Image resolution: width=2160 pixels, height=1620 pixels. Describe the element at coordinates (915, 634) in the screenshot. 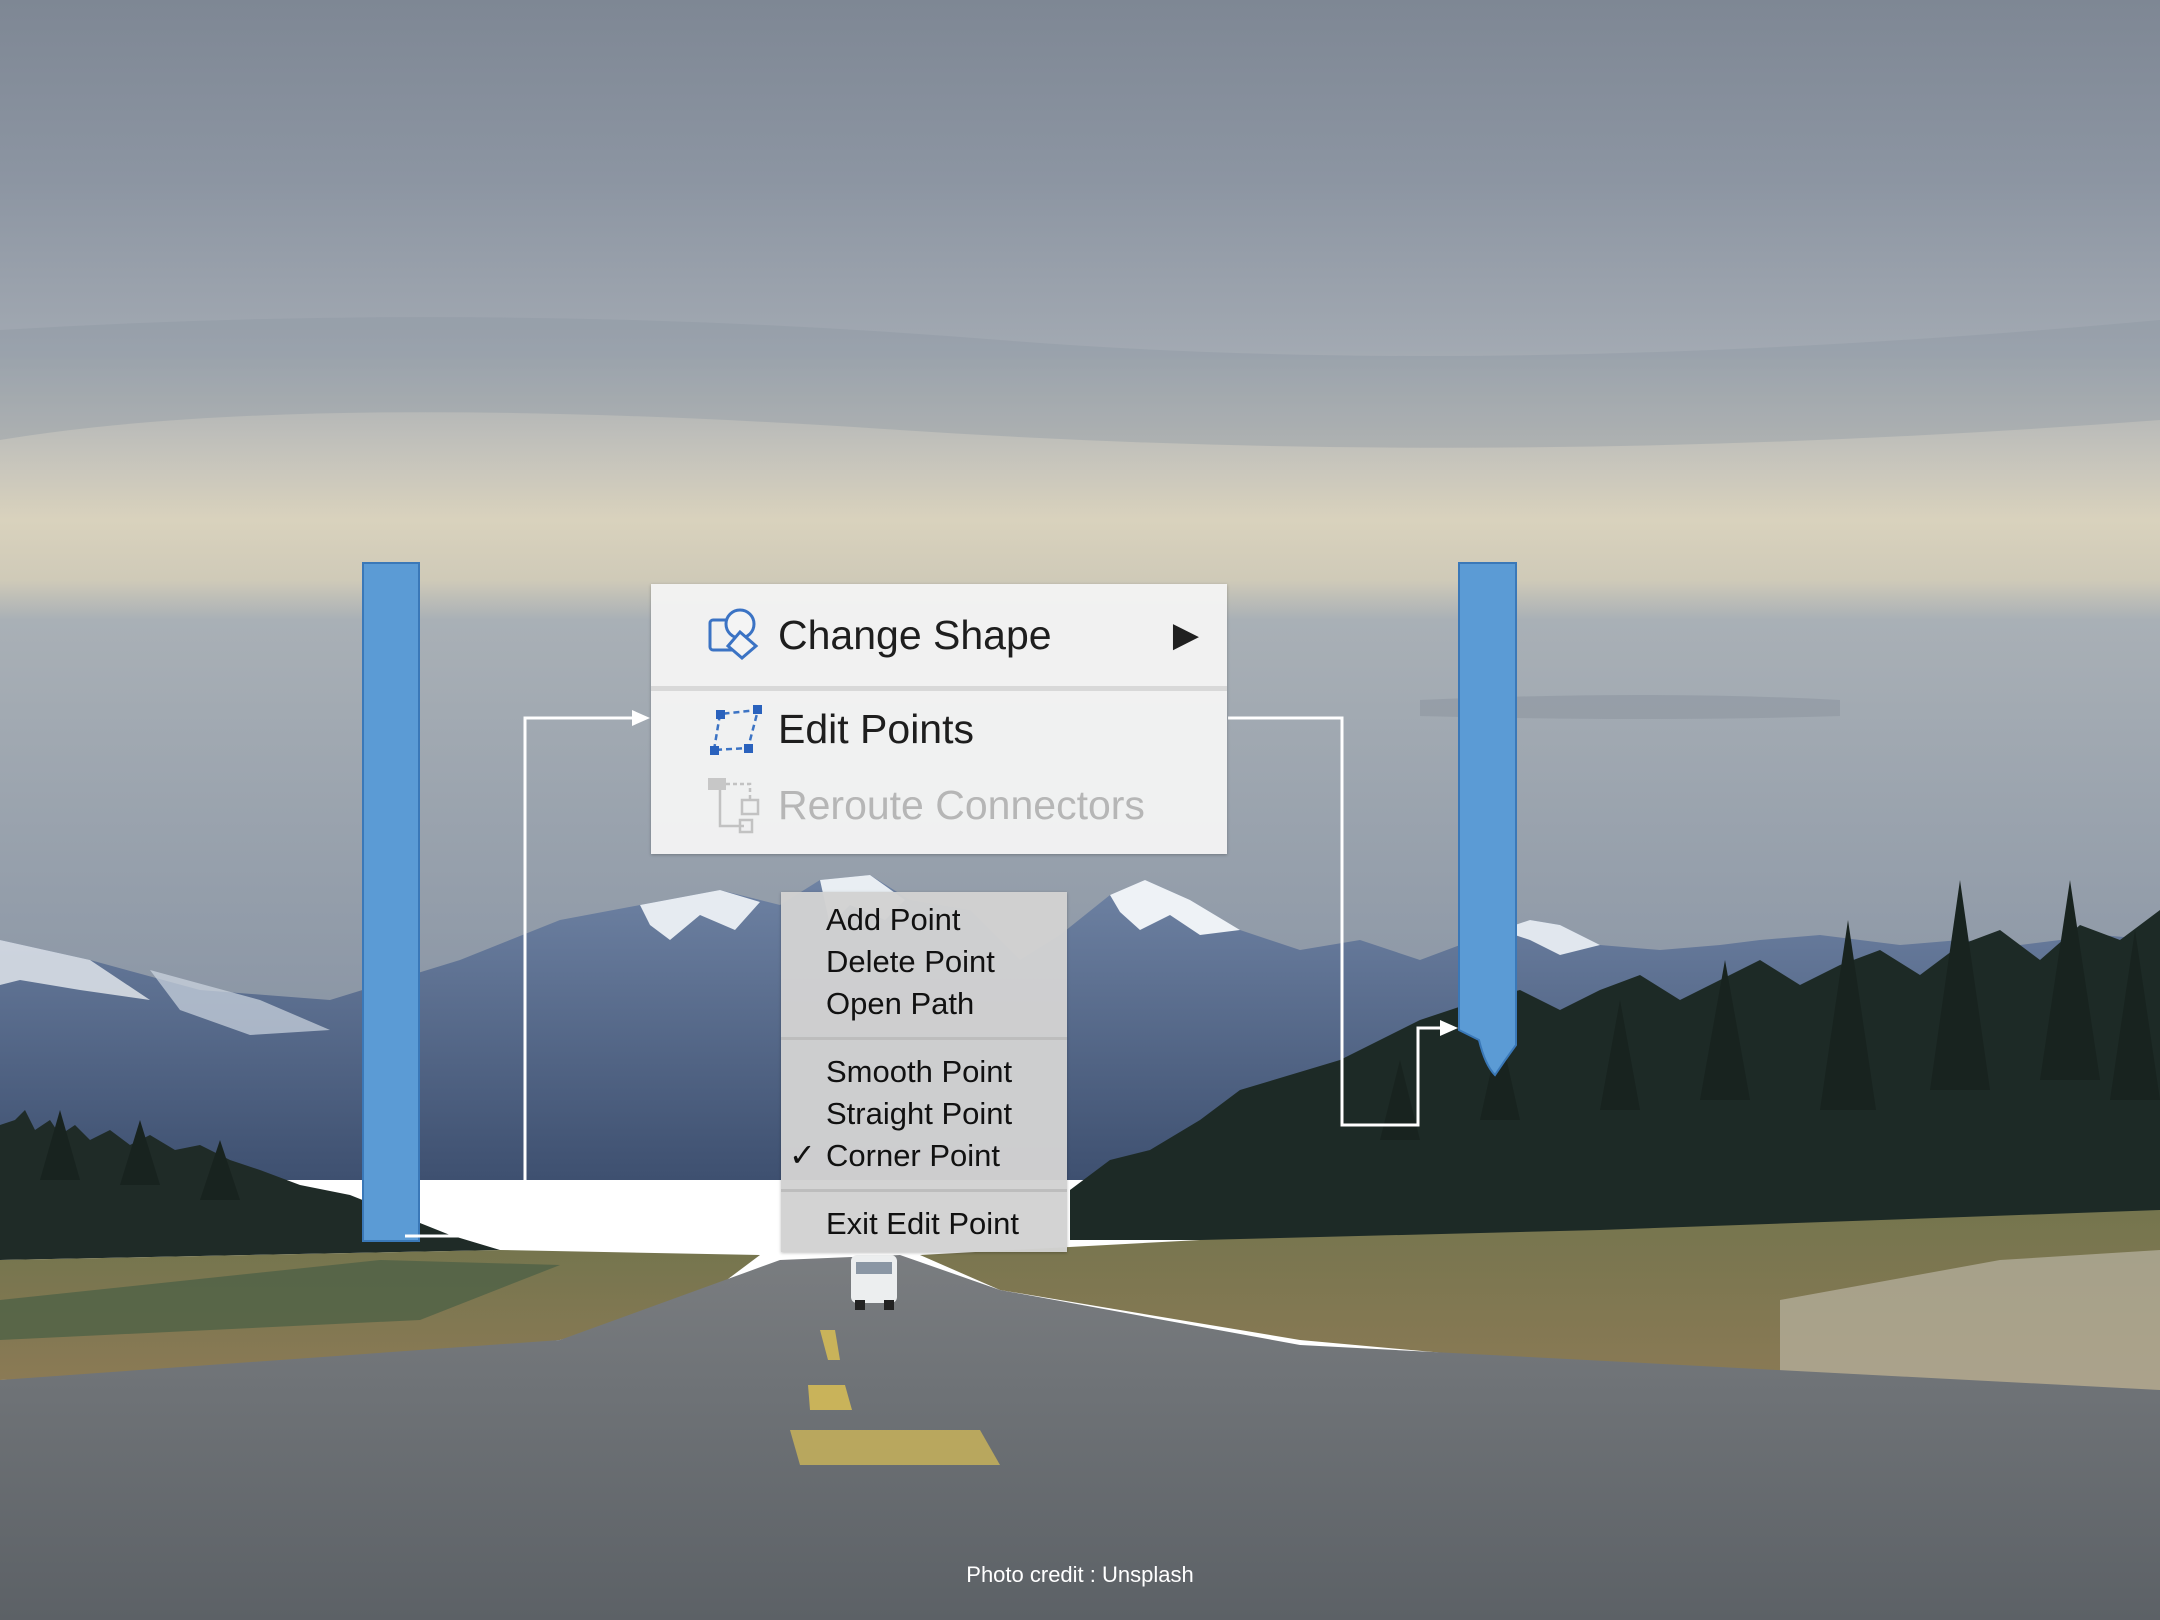

I see `change-shape-label: Change Shape` at that location.